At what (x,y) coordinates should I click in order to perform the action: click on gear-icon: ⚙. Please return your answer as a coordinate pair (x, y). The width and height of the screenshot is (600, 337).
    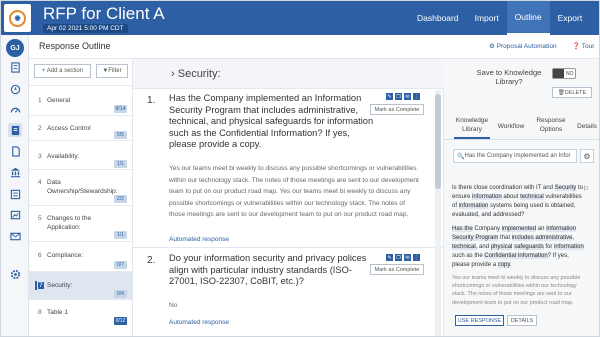
    Looking at the image, I should click on (587, 156).